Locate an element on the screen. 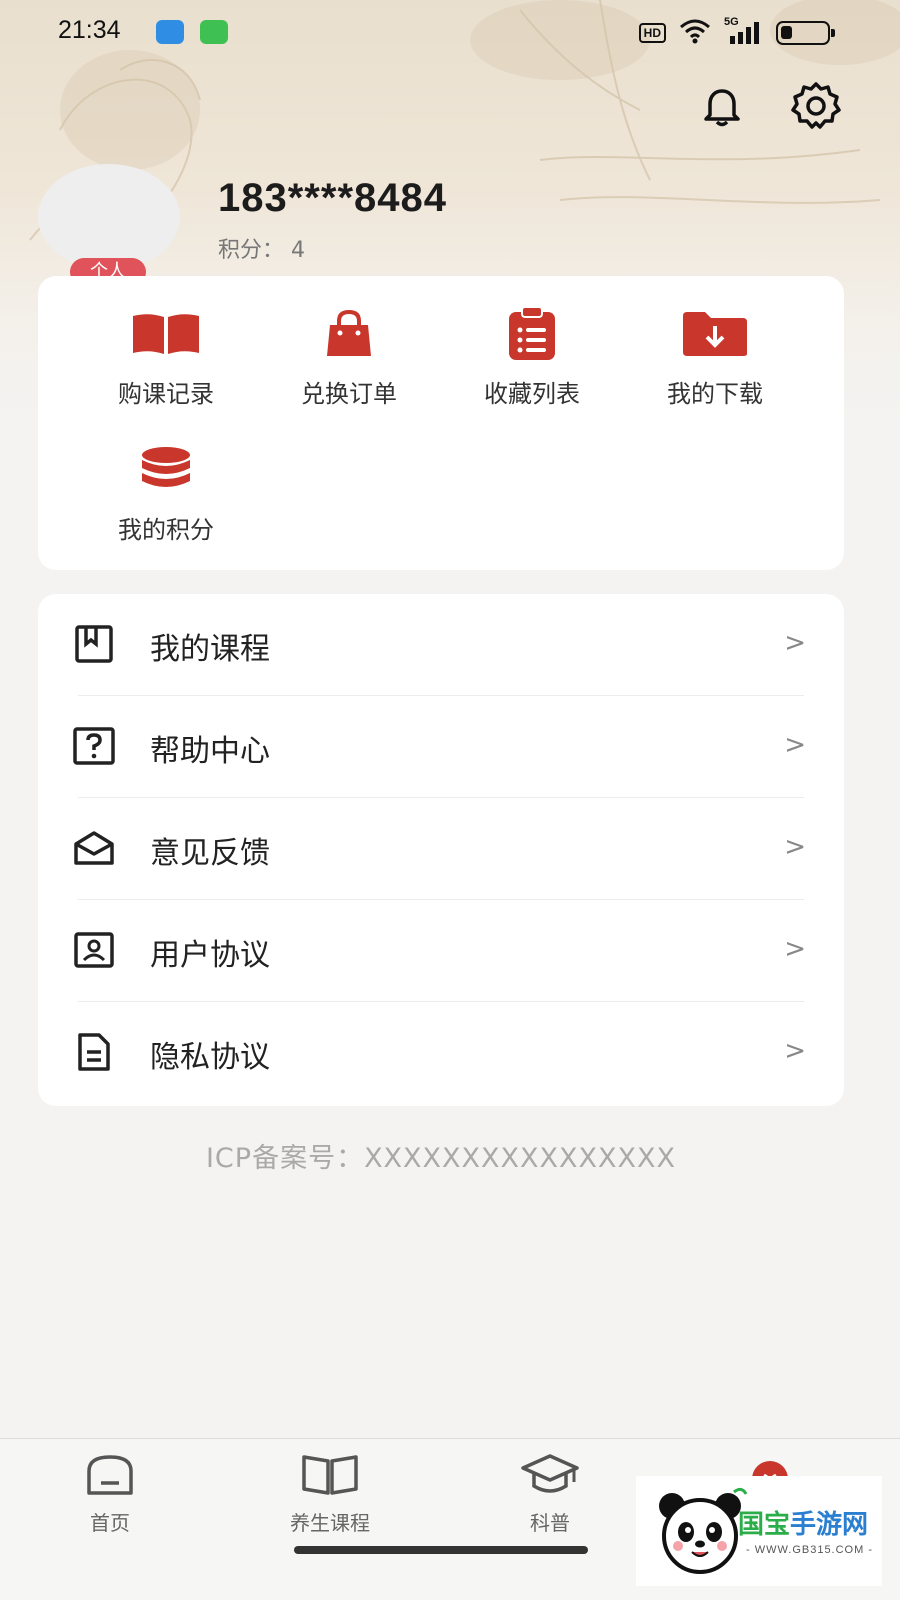 Image resolution: width=900 pixels, height=1600 pixels. status-time: 21:34 is located at coordinates (89, 30).